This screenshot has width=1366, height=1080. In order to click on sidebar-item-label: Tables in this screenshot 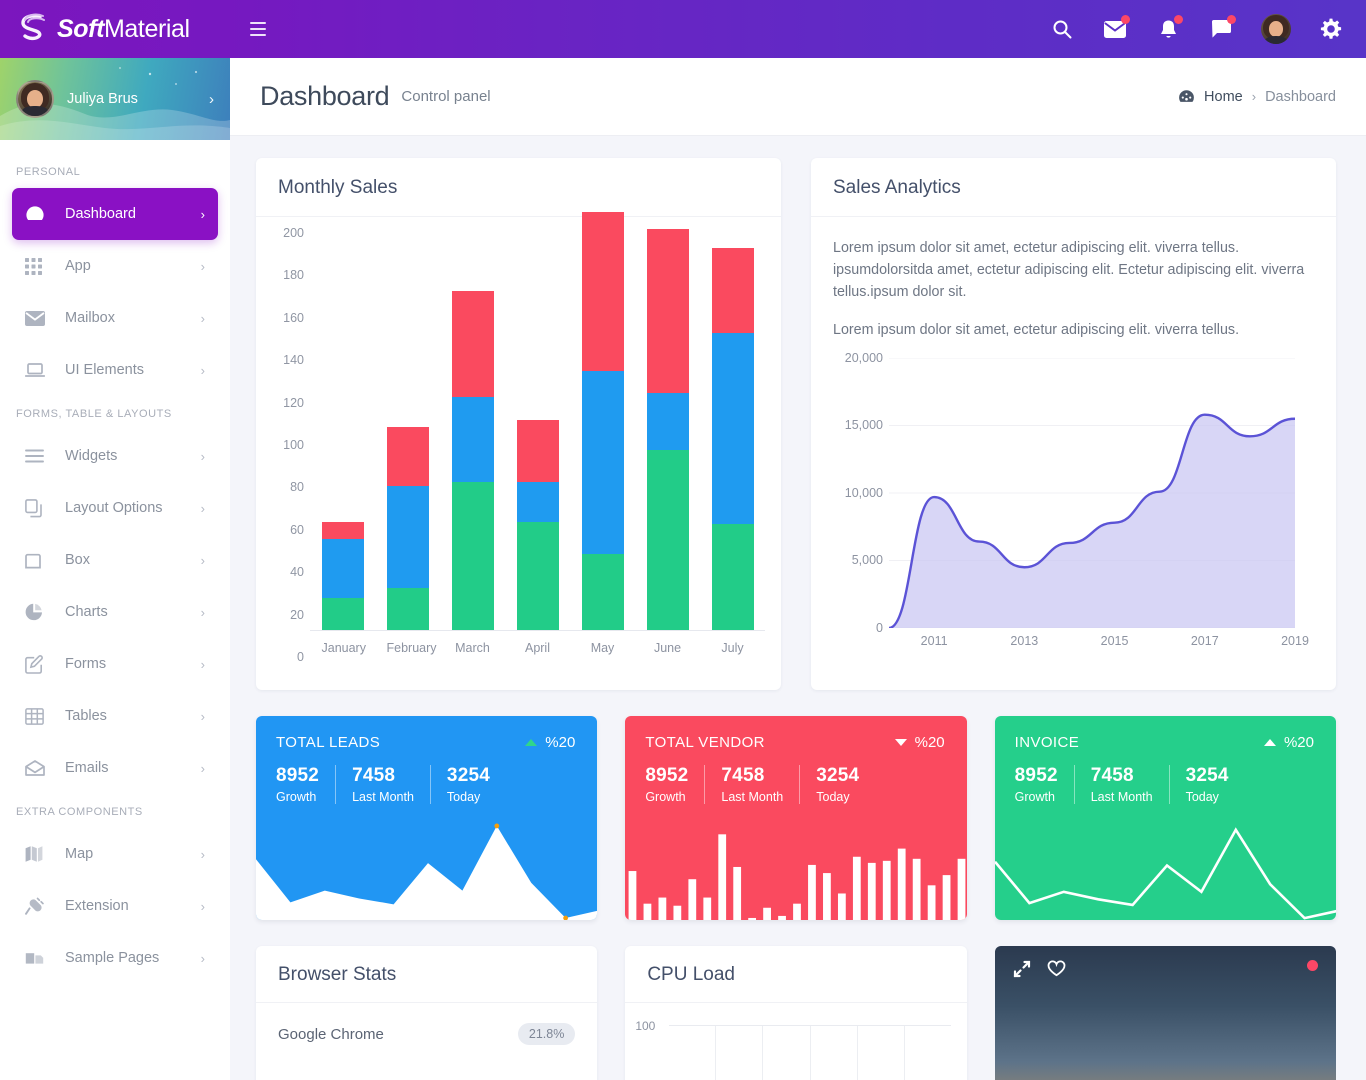, I will do `click(86, 716)`.